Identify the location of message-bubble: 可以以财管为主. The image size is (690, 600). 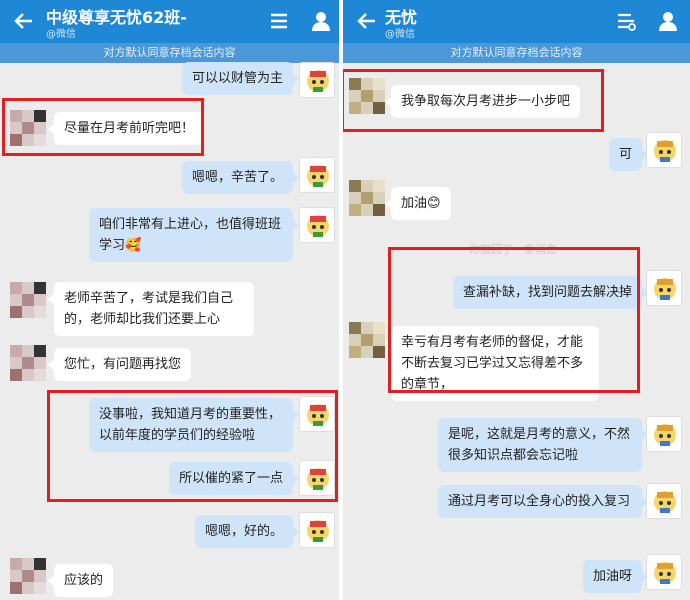
(240, 78).